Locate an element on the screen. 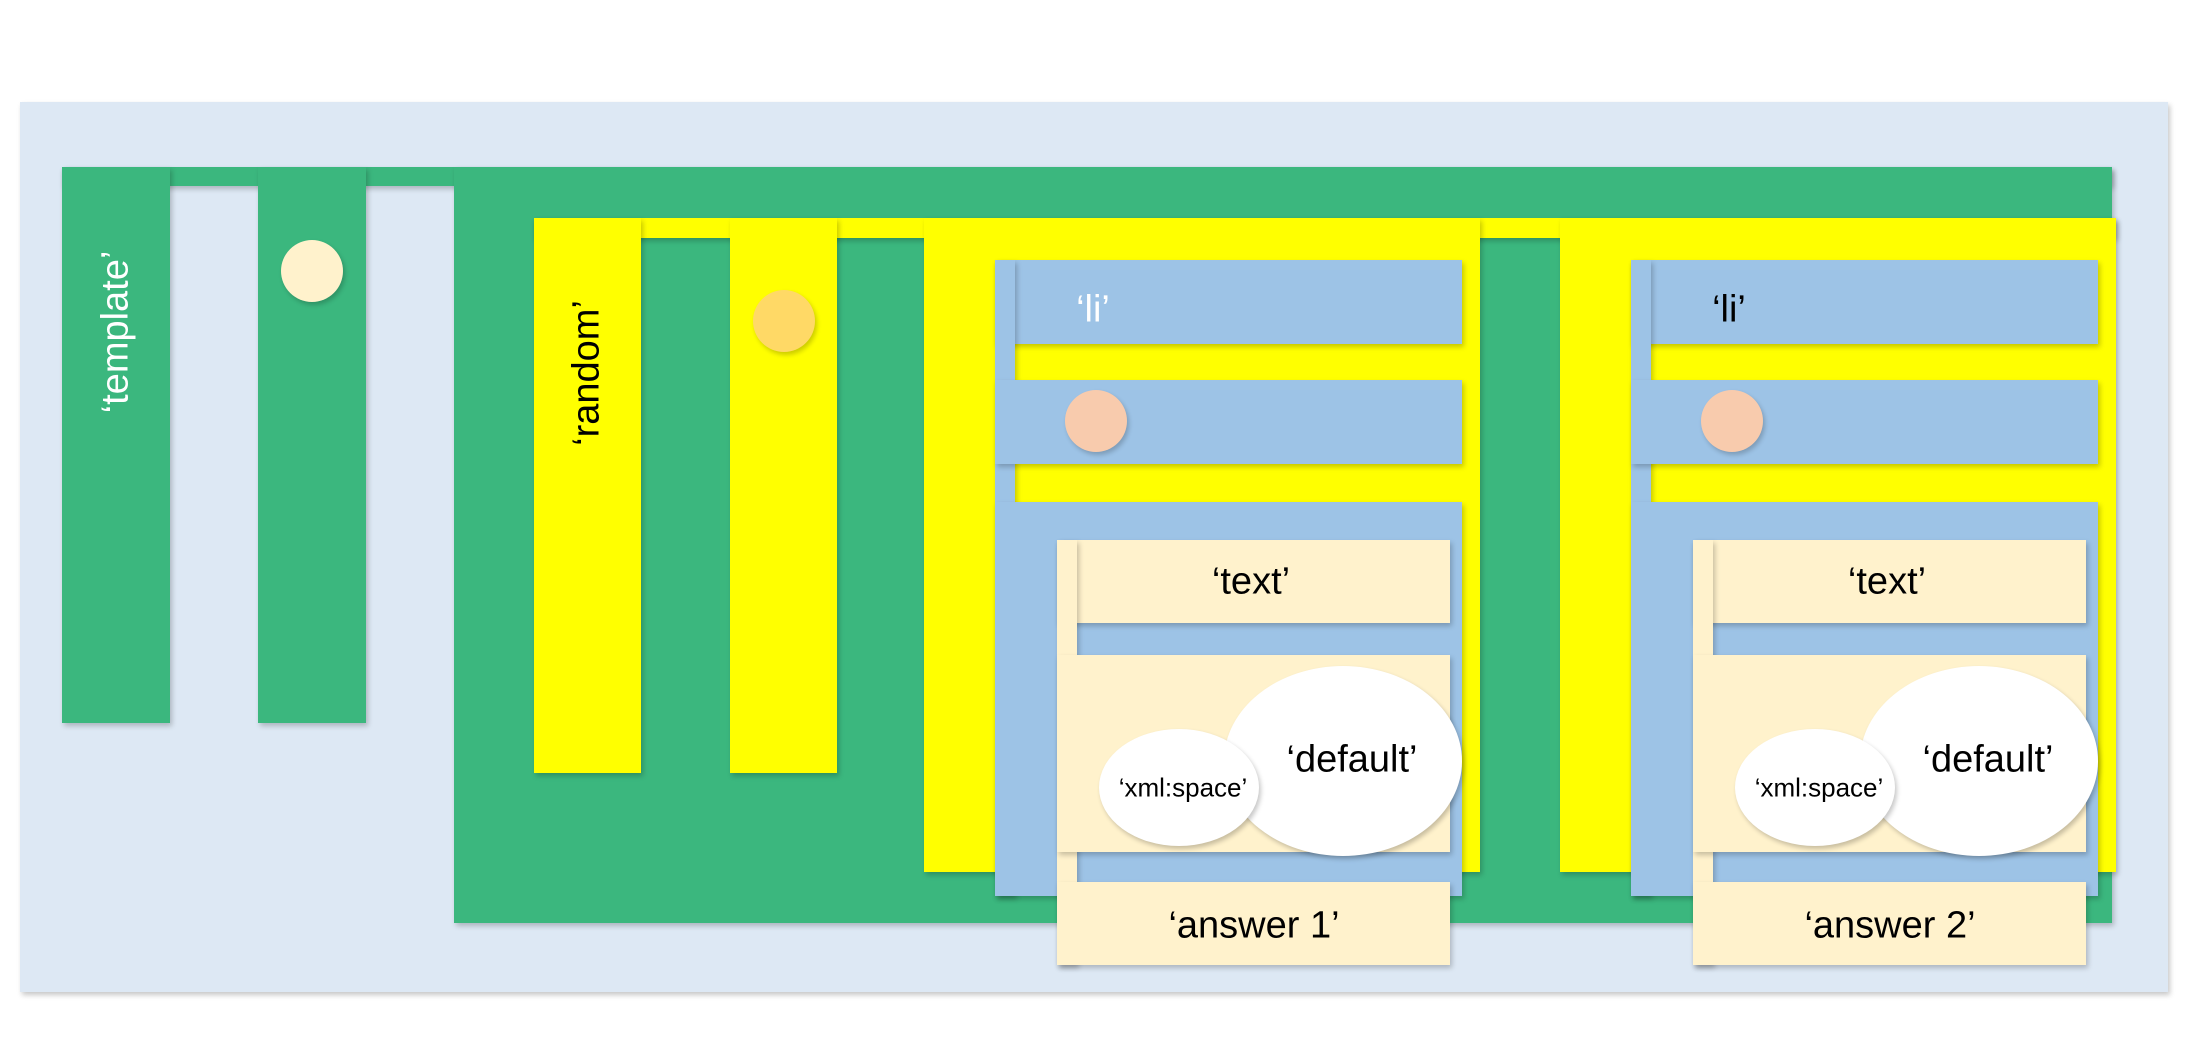 This screenshot has width=2188, height=1059. li-2-label: ‘li’ is located at coordinates (1729, 309).